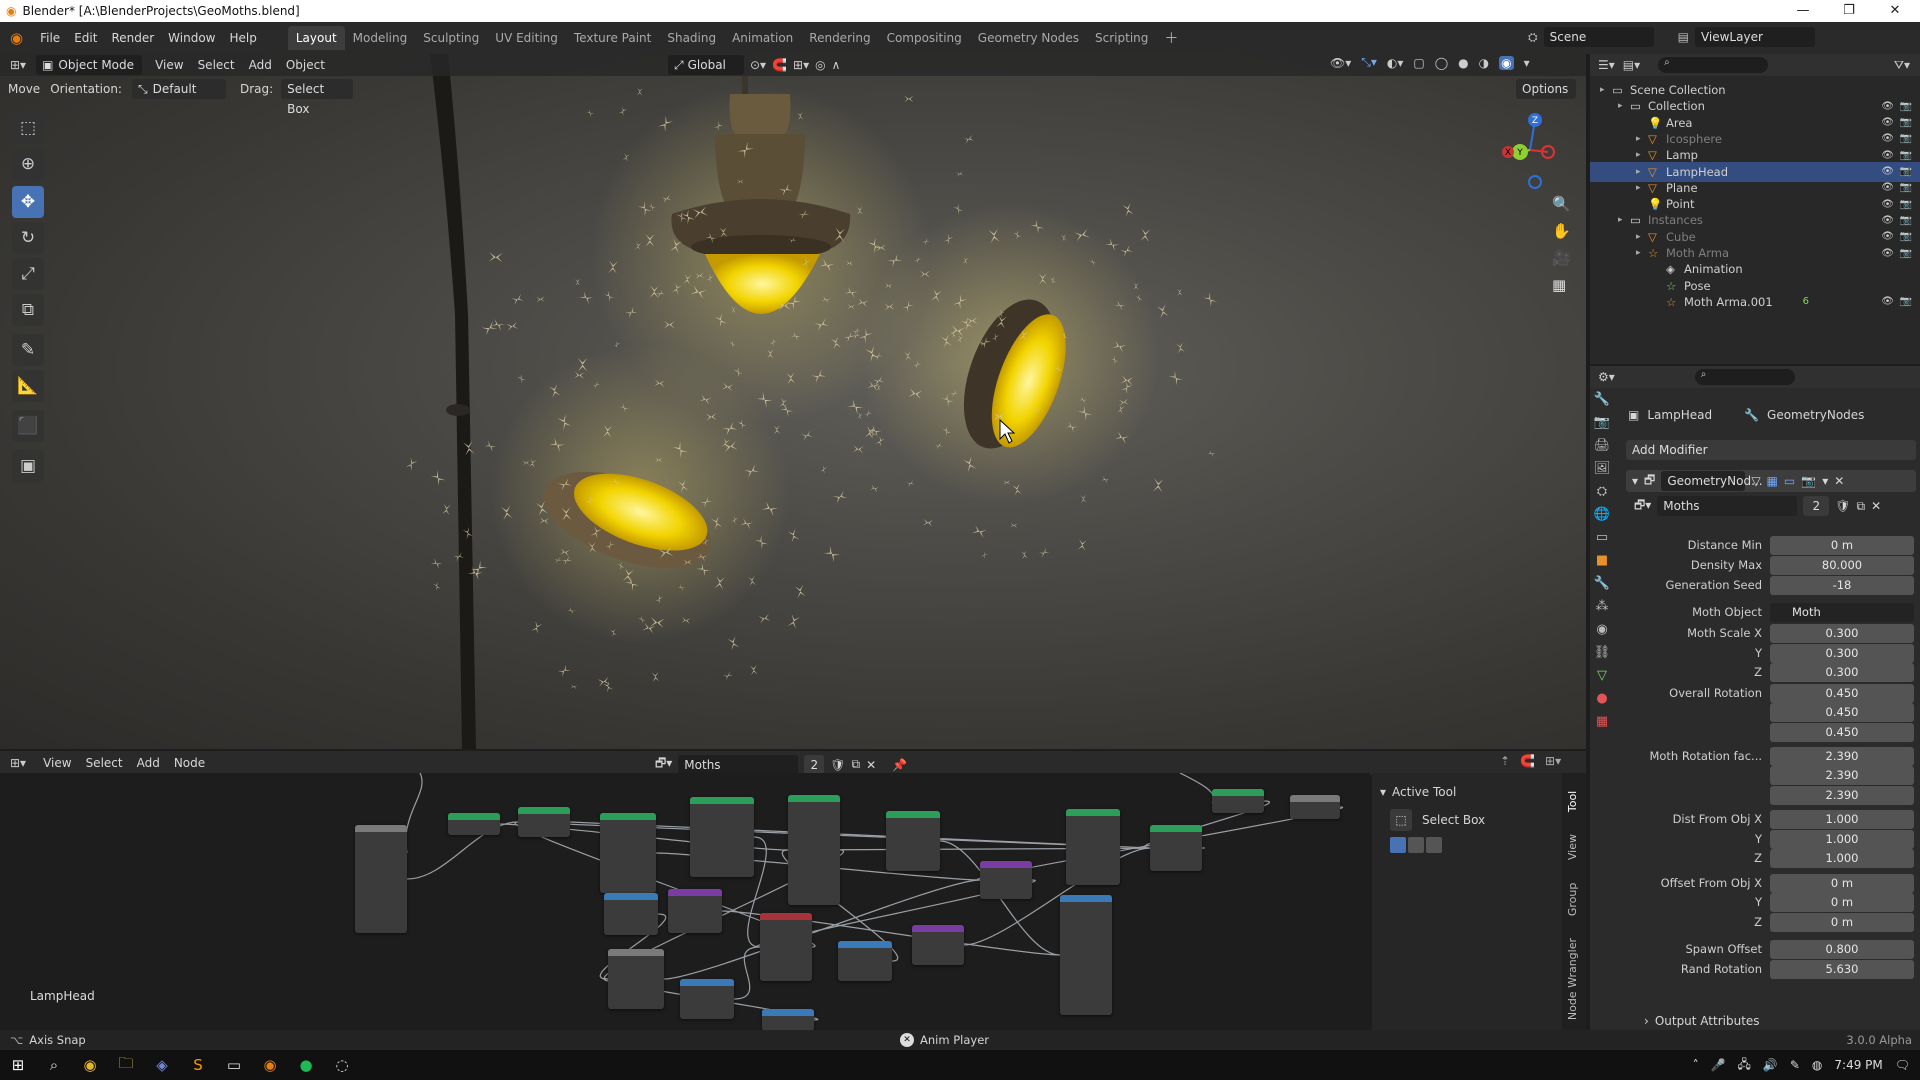  Describe the element at coordinates (1602, 675) in the screenshot. I see `data-tab-icon: ▽` at that location.